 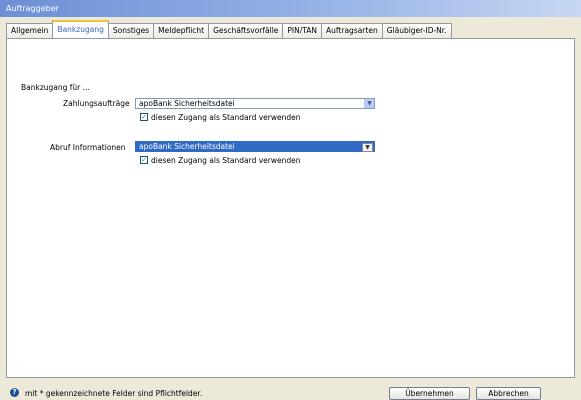 What do you see at coordinates (187, 146) in the screenshot?
I see `abruf-informationen-select-value: apoBank Sicherheitsdatei` at bounding box center [187, 146].